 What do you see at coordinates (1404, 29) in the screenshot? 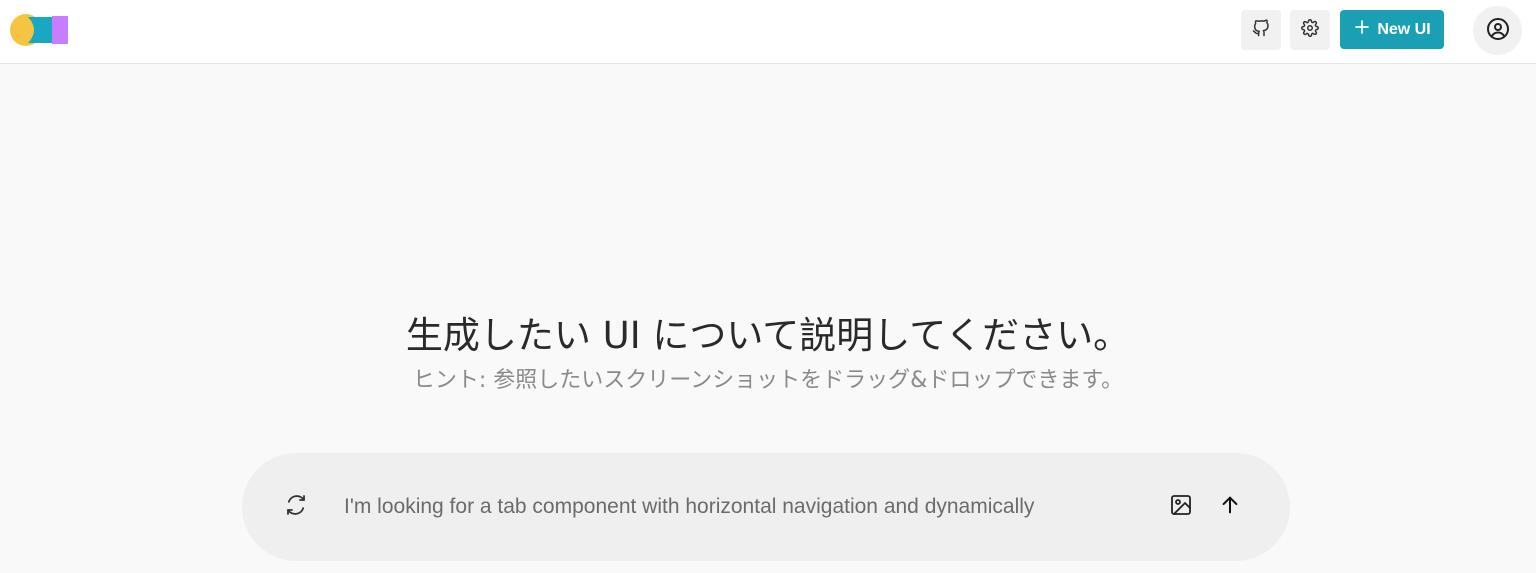
I see `new-ui-label: New UI` at bounding box center [1404, 29].